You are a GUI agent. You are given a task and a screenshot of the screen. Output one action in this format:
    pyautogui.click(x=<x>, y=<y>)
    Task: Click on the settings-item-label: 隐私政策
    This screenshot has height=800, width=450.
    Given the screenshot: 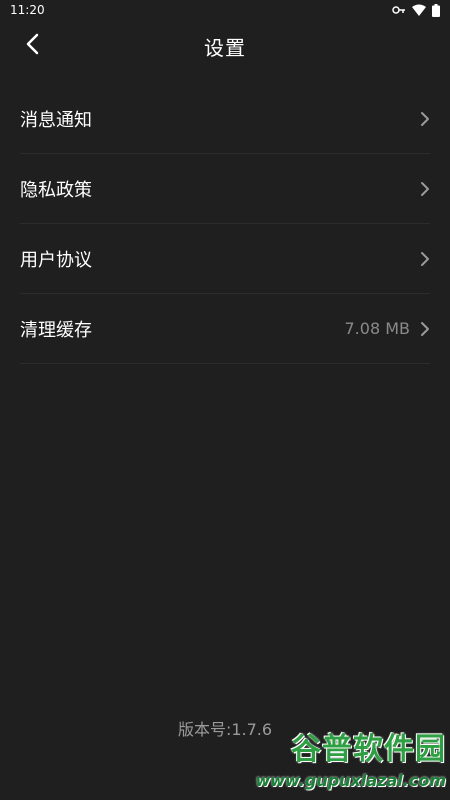 What is the action you would take?
    pyautogui.click(x=56, y=190)
    